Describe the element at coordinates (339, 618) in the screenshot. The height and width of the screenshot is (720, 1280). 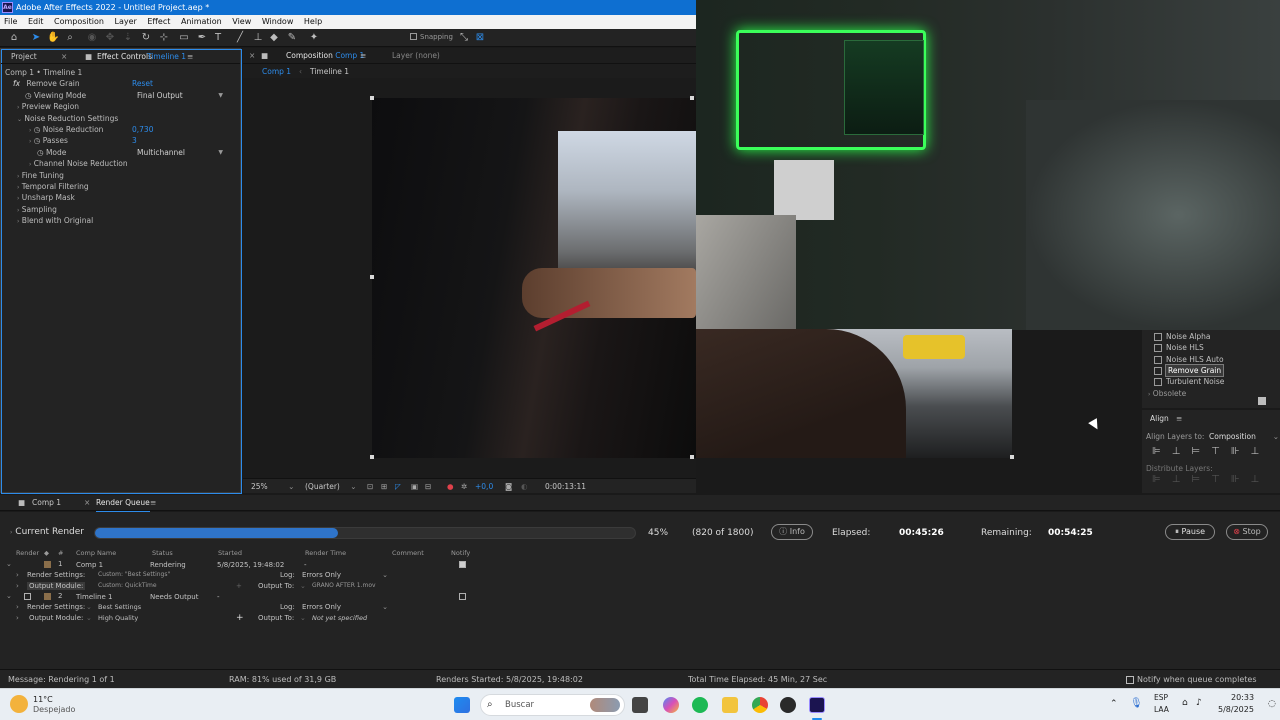
I see `output-to-value: Not yet specified` at that location.